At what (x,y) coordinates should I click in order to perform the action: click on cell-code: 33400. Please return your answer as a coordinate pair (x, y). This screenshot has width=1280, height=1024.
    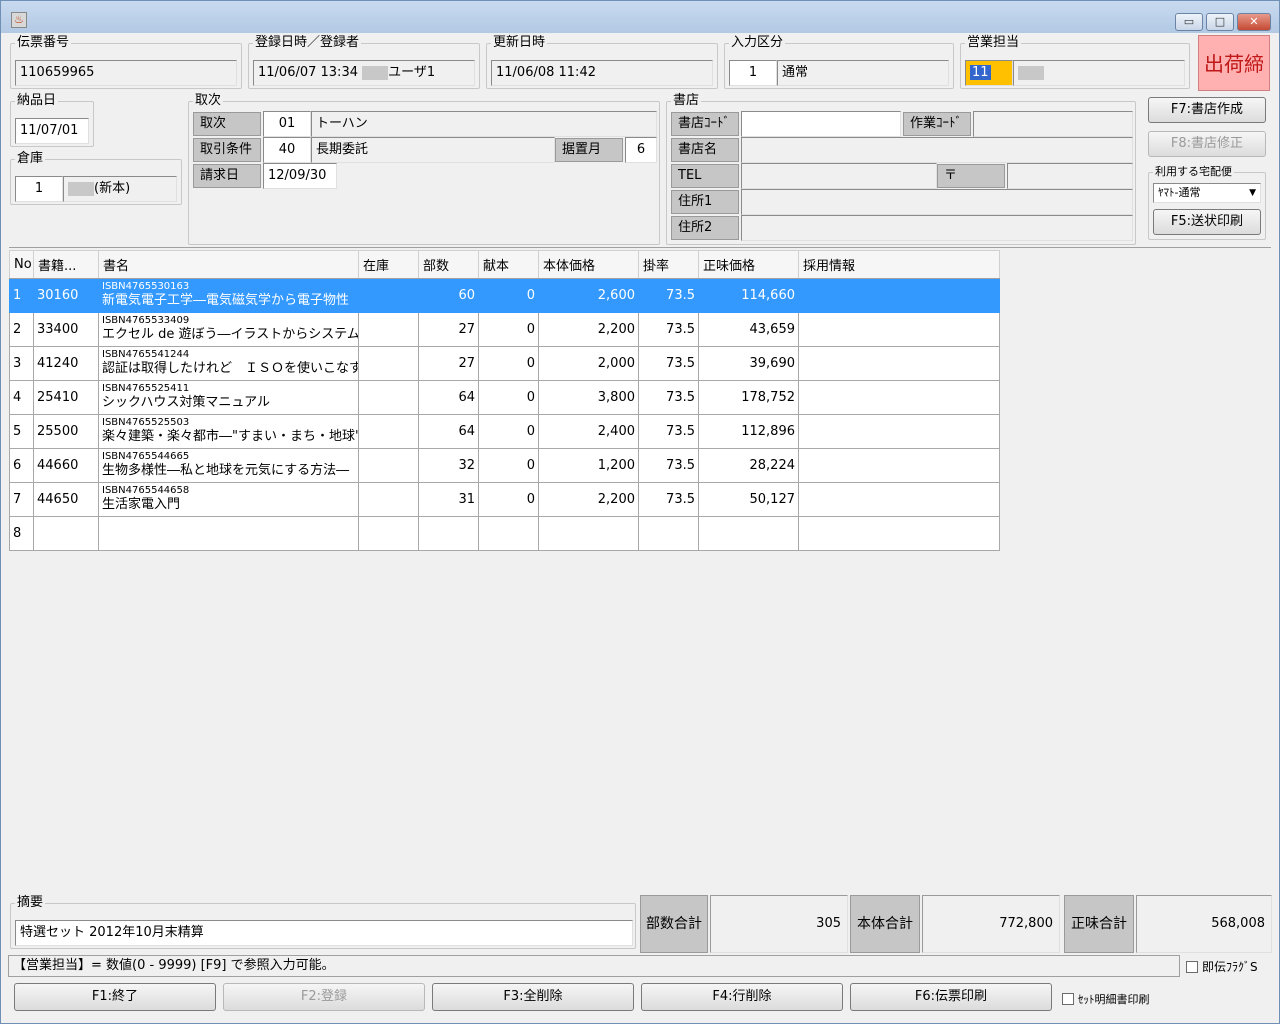
    Looking at the image, I should click on (66, 329).